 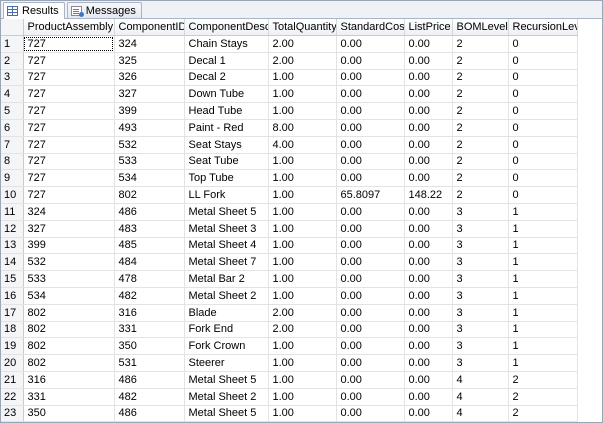 I want to click on cell-componentdesc: Fork Crown, so click(x=226, y=346).